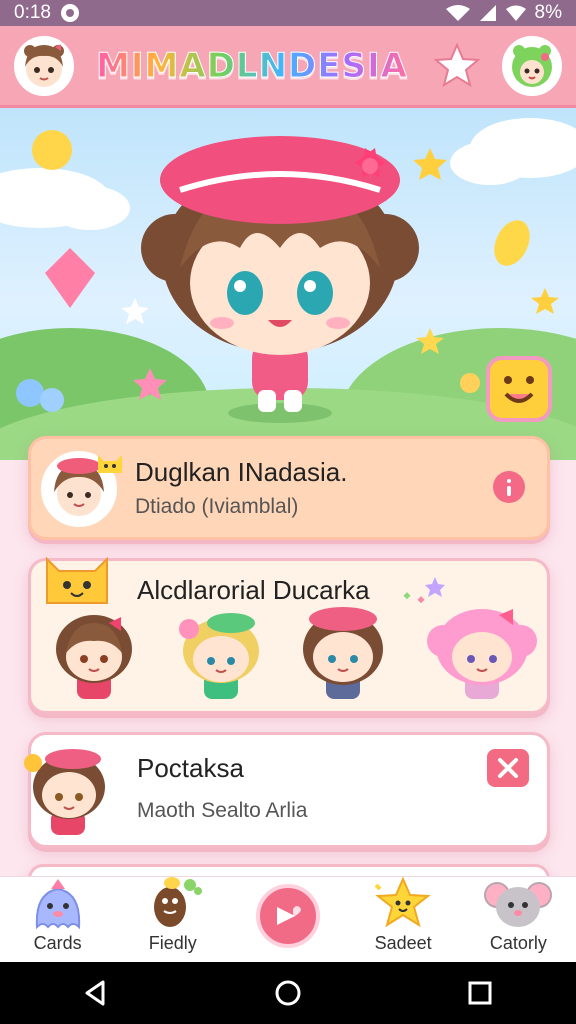  I want to click on nav-item-catorly: Catorly, so click(518, 915).